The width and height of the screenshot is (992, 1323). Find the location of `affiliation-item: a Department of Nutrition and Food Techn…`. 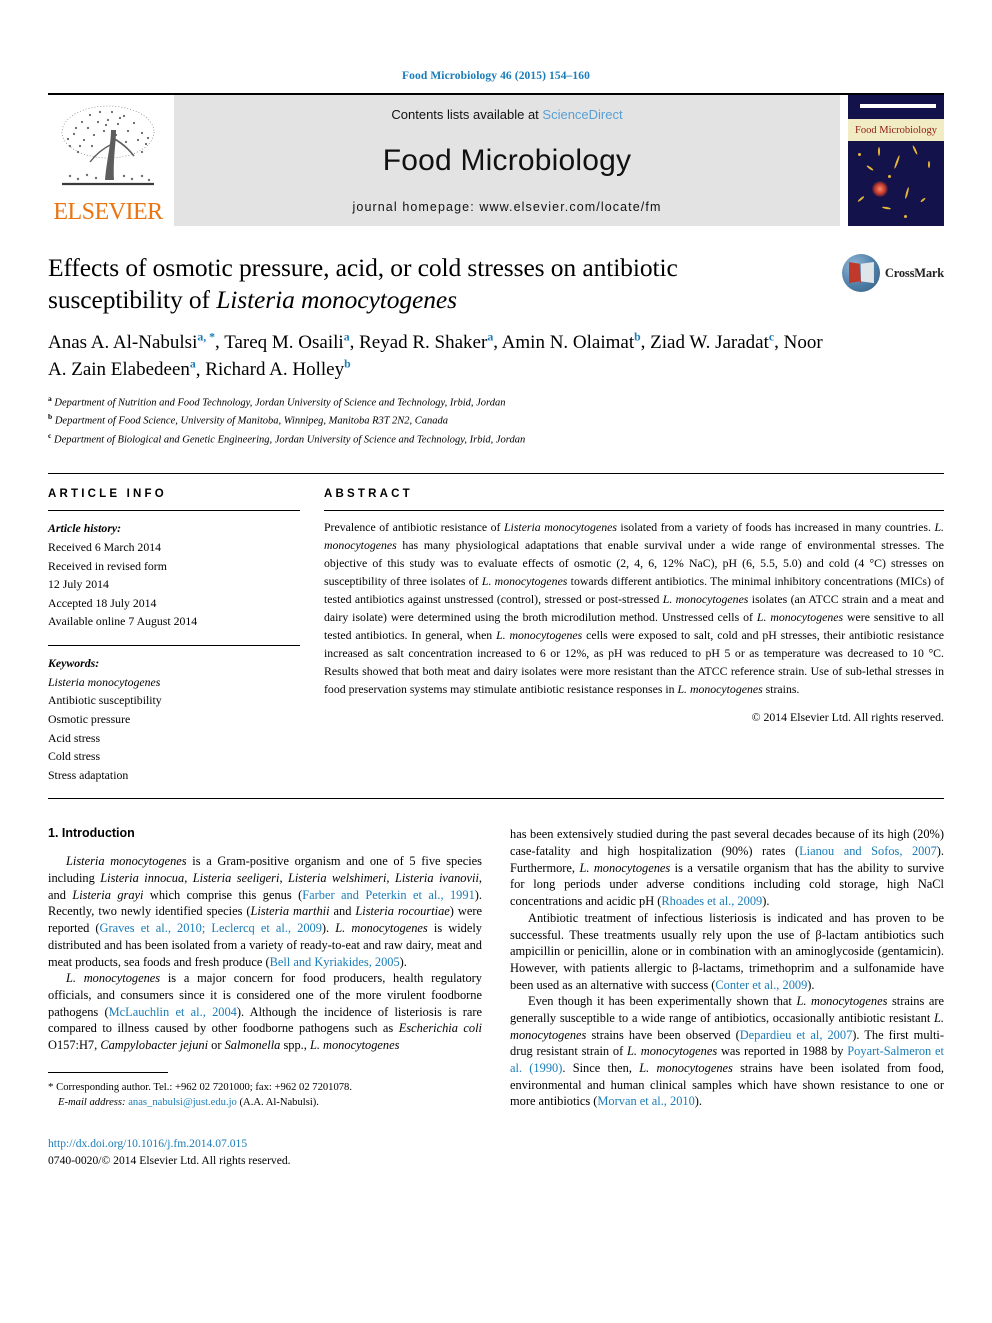

affiliation-item: a Department of Nutrition and Food Techn… is located at coordinates (496, 402).